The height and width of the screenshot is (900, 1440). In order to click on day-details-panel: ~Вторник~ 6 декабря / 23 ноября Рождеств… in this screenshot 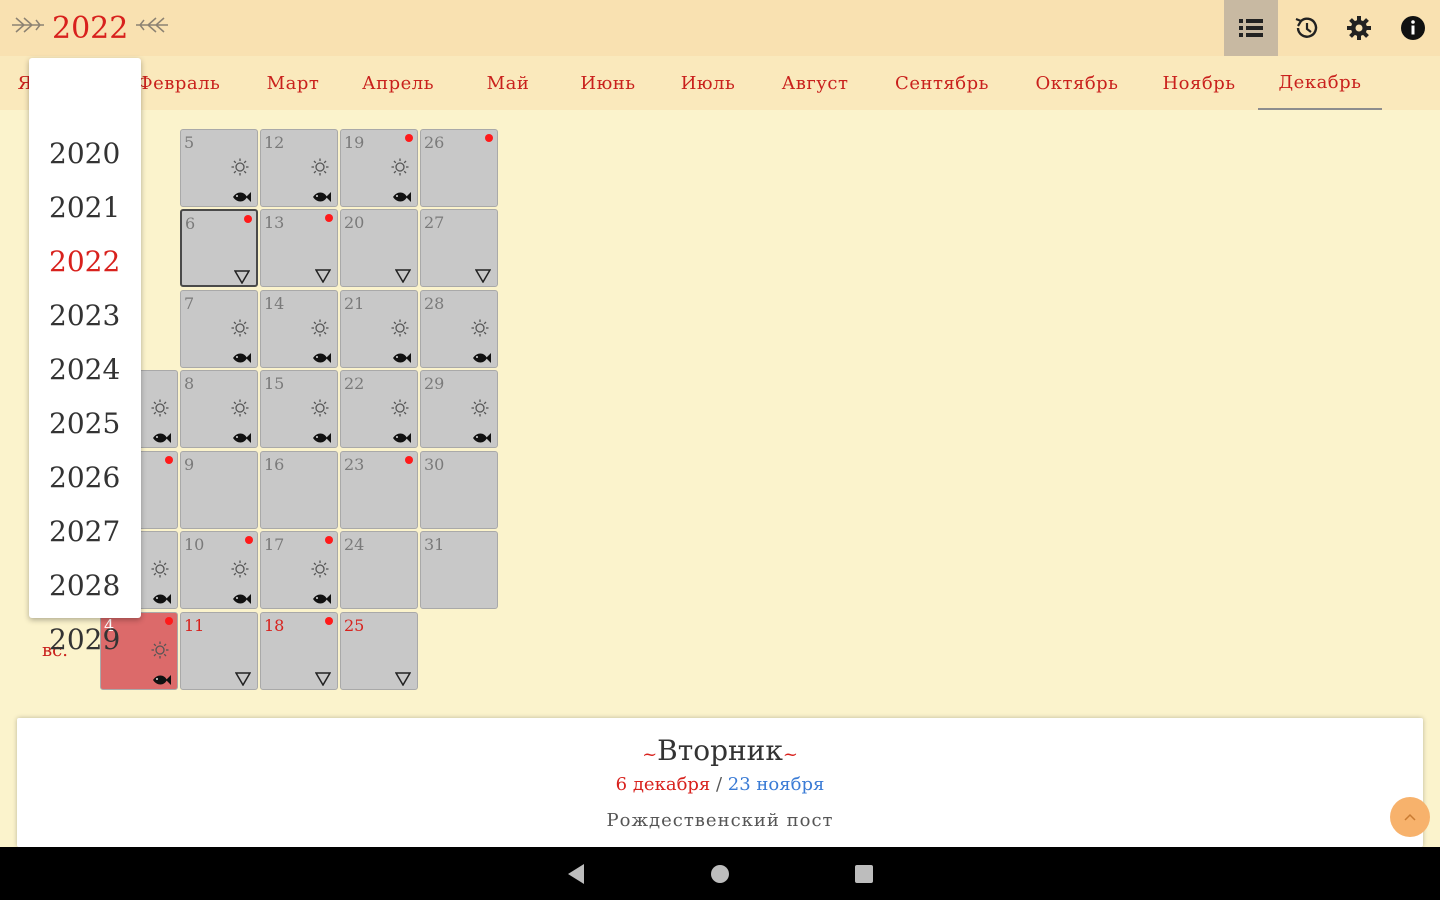, I will do `click(720, 782)`.